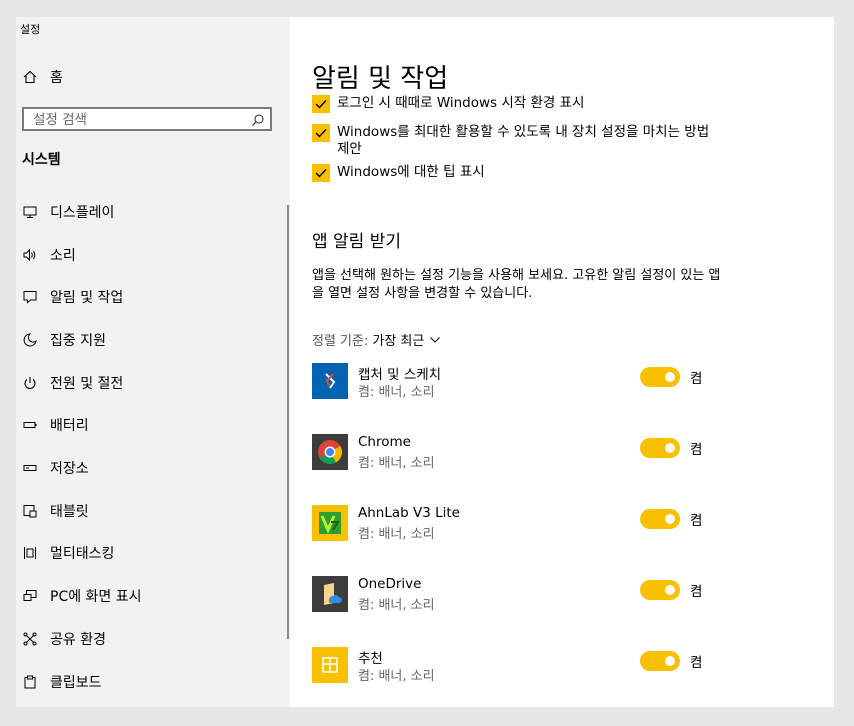  Describe the element at coordinates (461, 103) in the screenshot. I see `checkbox-label: 로그인 시 때때로 Windows 시작 환경 표시` at that location.